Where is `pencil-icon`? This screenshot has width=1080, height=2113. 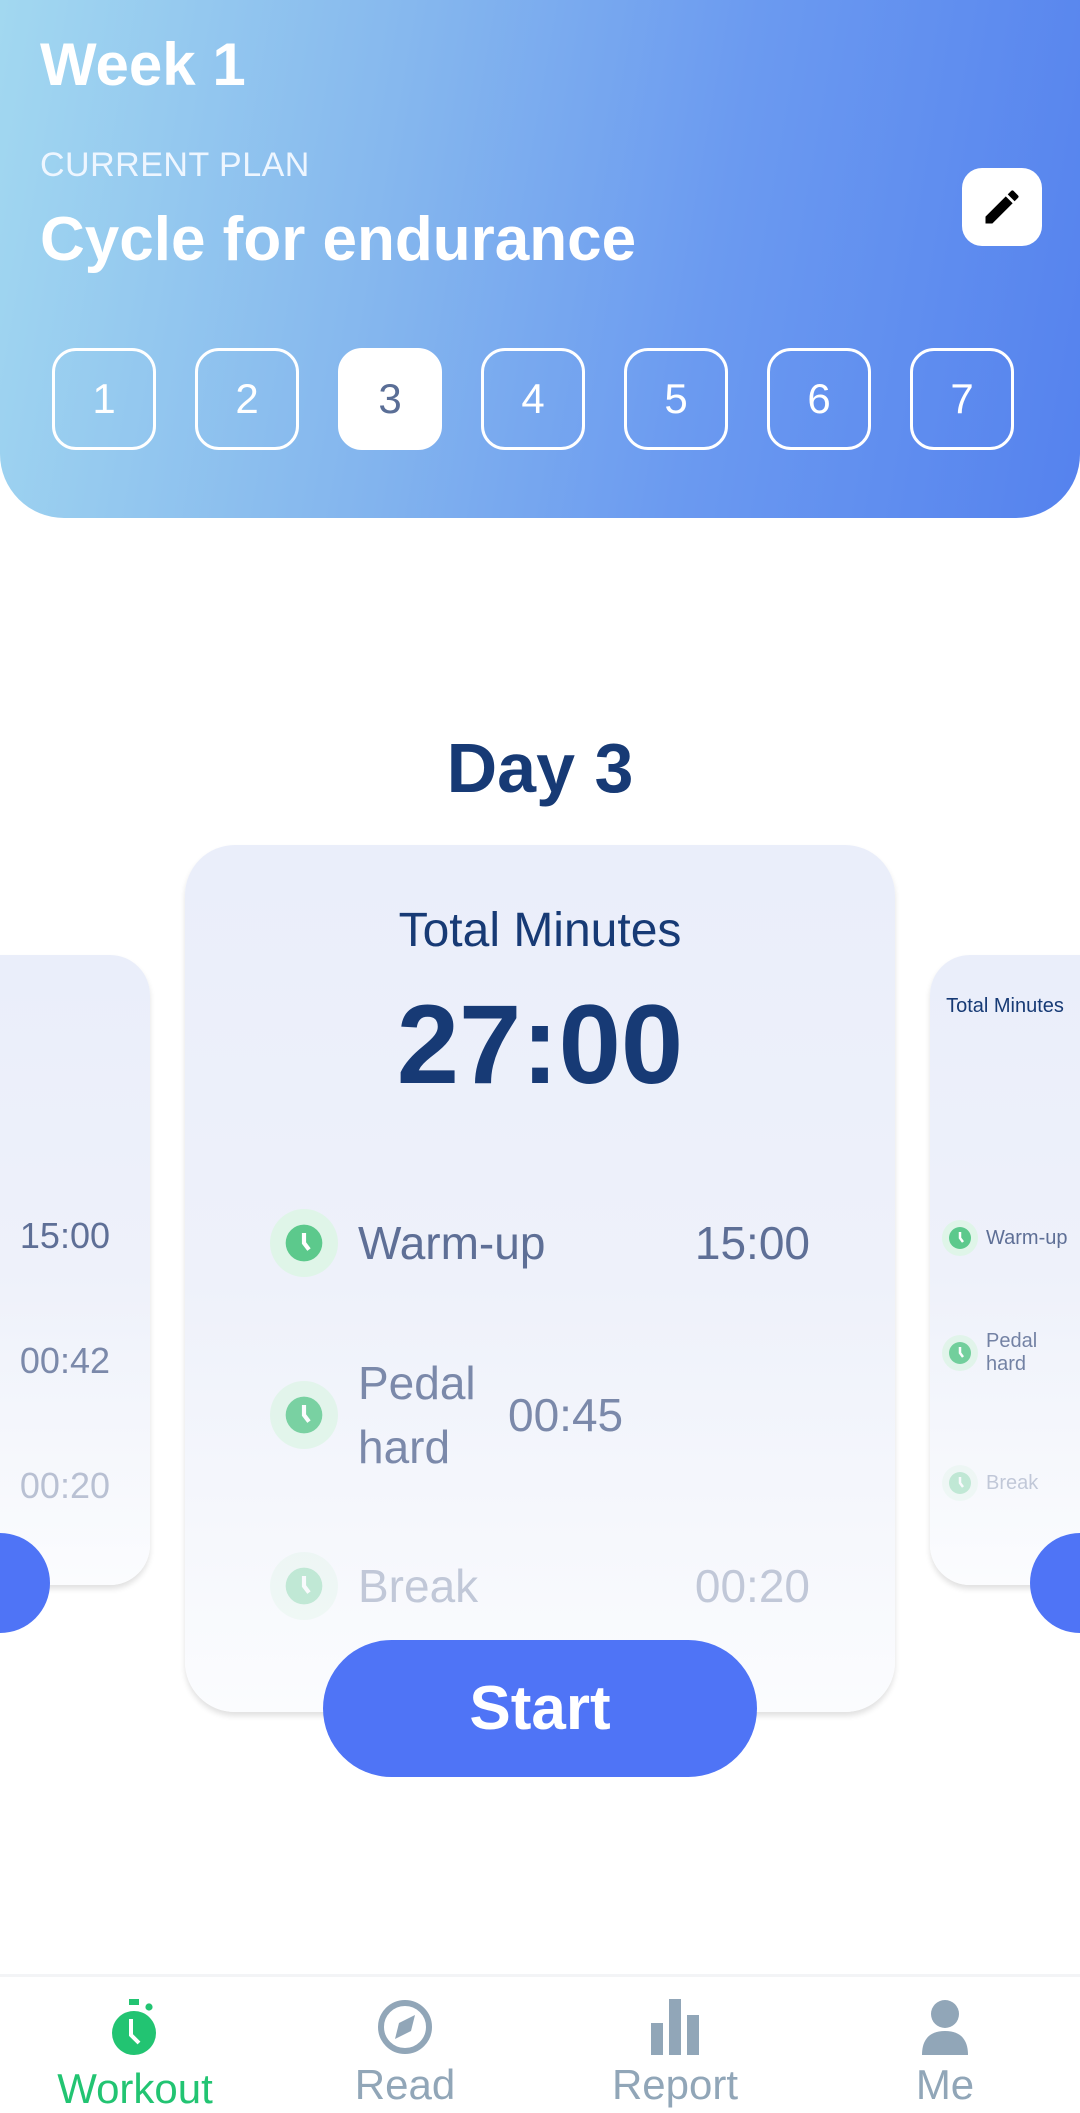
pencil-icon is located at coordinates (1002, 207).